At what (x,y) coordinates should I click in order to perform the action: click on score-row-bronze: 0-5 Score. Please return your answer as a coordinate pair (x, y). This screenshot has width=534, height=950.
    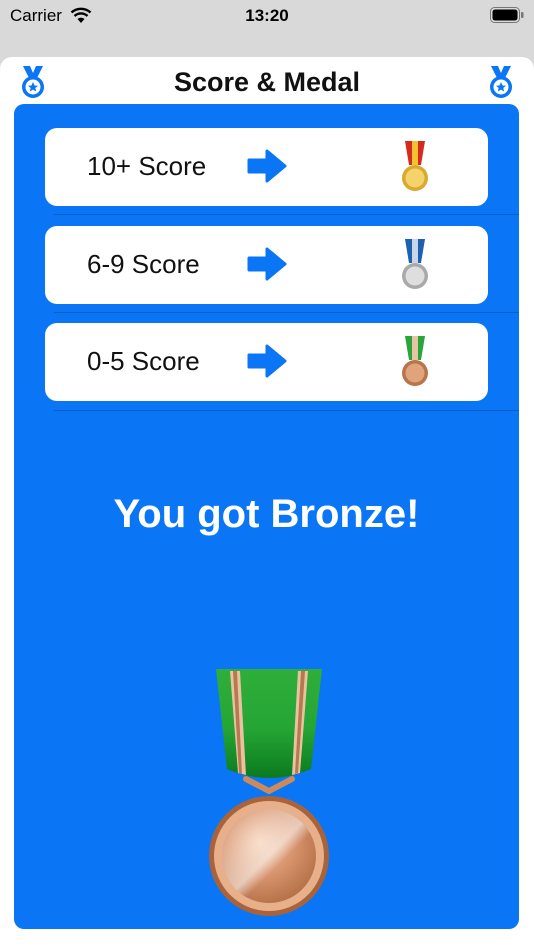
    Looking at the image, I should click on (266, 362).